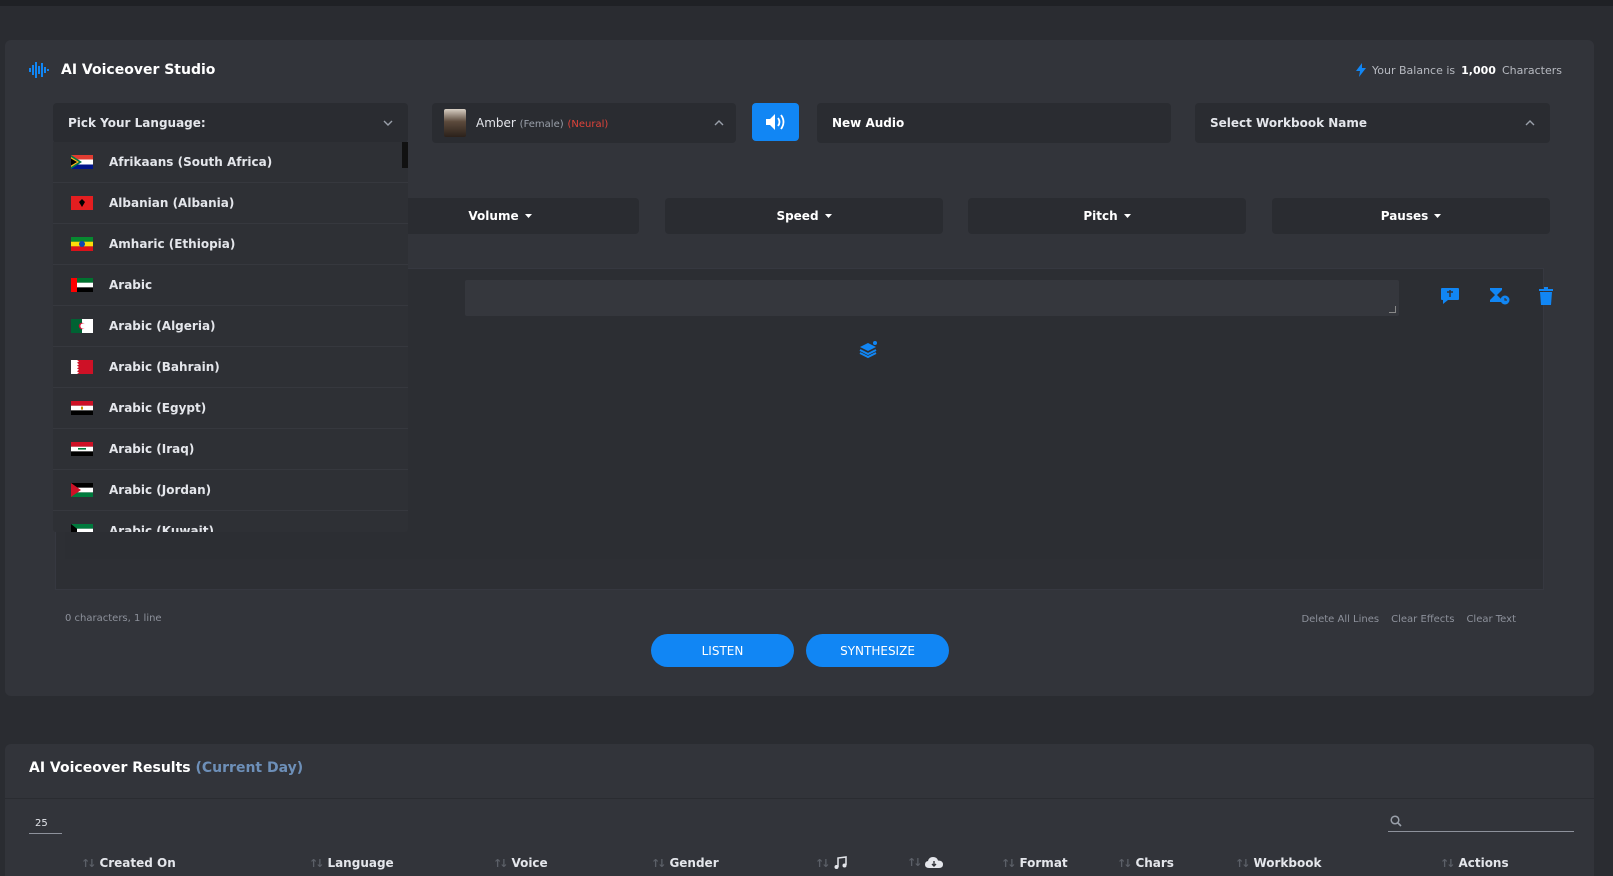 This screenshot has width=1613, height=876. I want to click on column-created-on: ↑↓ Created On, so click(128, 863).